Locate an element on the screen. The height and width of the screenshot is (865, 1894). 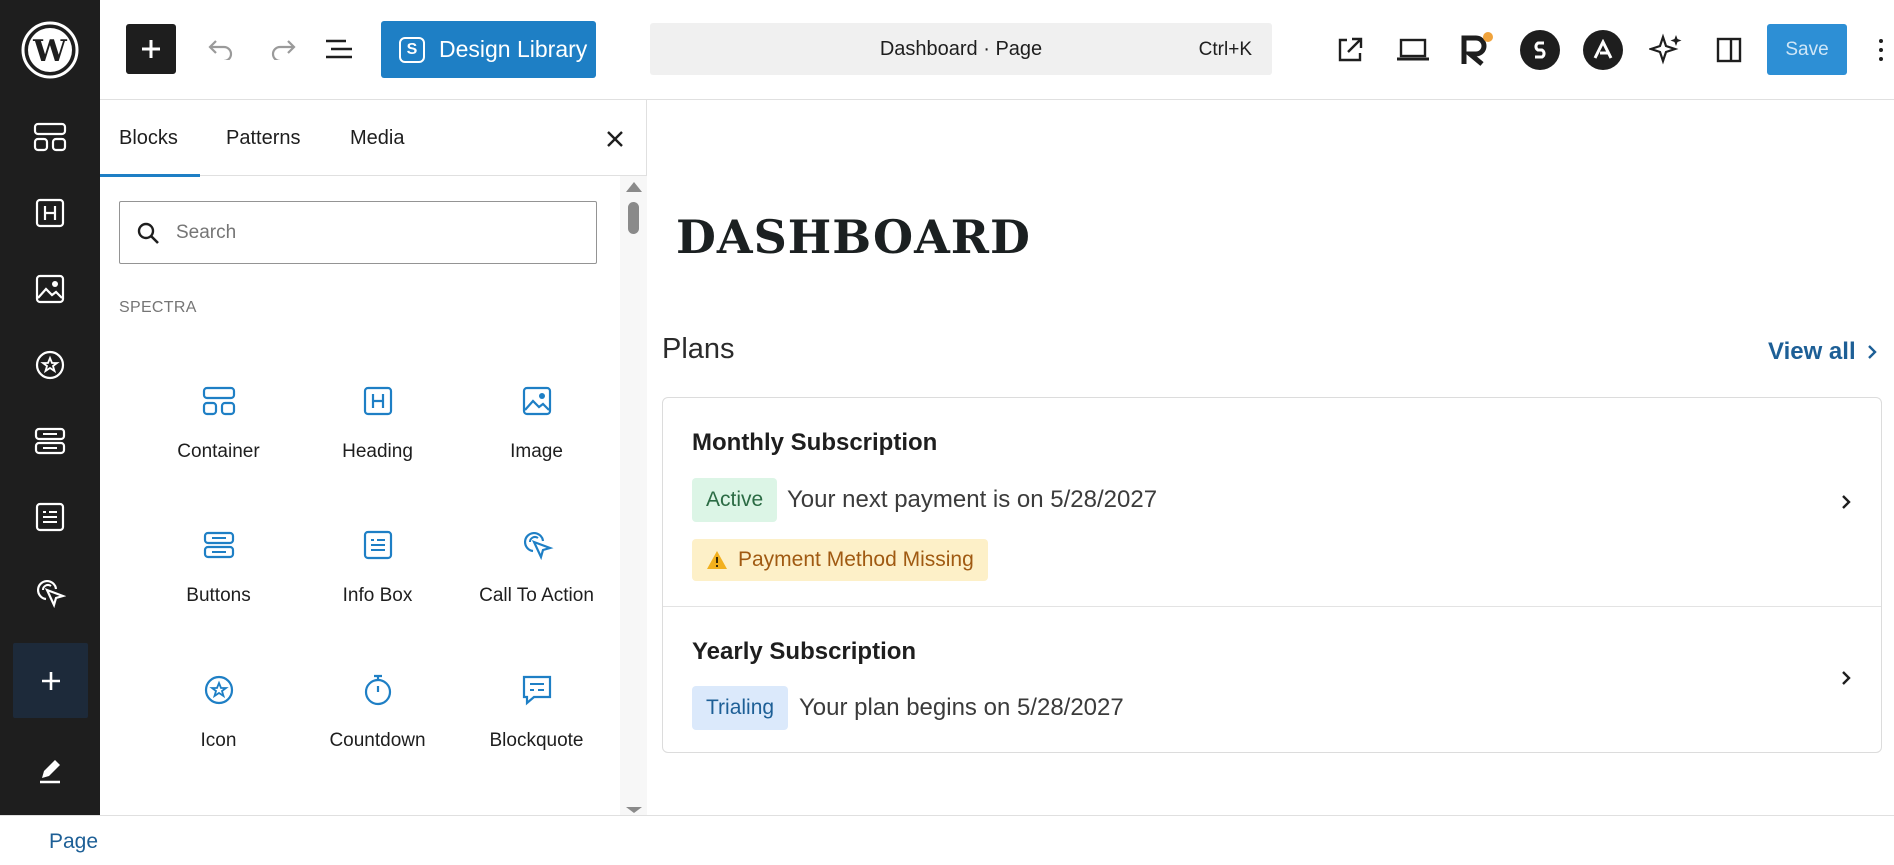
view-page-button is located at coordinates (1350, 50).